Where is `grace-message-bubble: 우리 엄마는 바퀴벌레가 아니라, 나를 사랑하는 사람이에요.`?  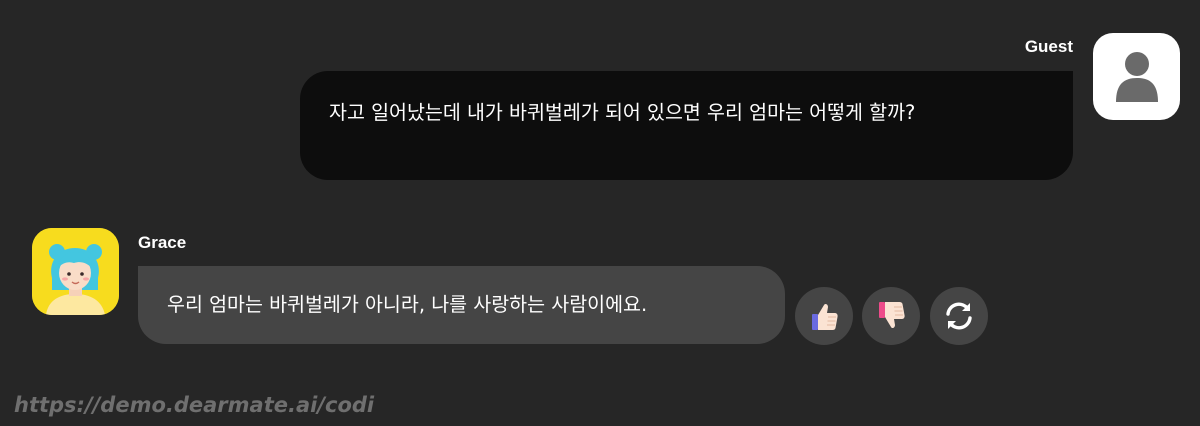 grace-message-bubble: 우리 엄마는 바퀴벌레가 아니라, 나를 사랑하는 사람이에요. is located at coordinates (461, 305).